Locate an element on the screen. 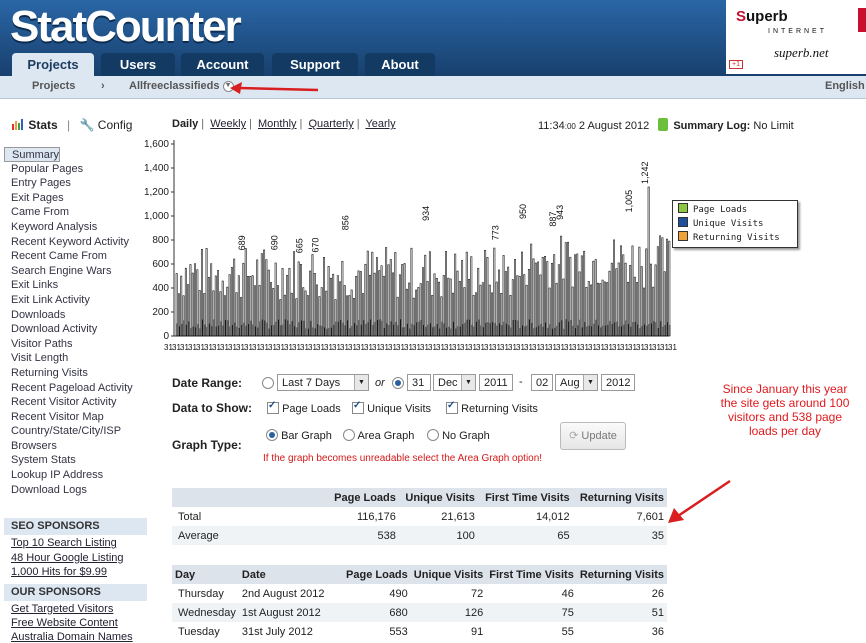  sidebar-item-downloads: Downloads is located at coordinates (75, 315).